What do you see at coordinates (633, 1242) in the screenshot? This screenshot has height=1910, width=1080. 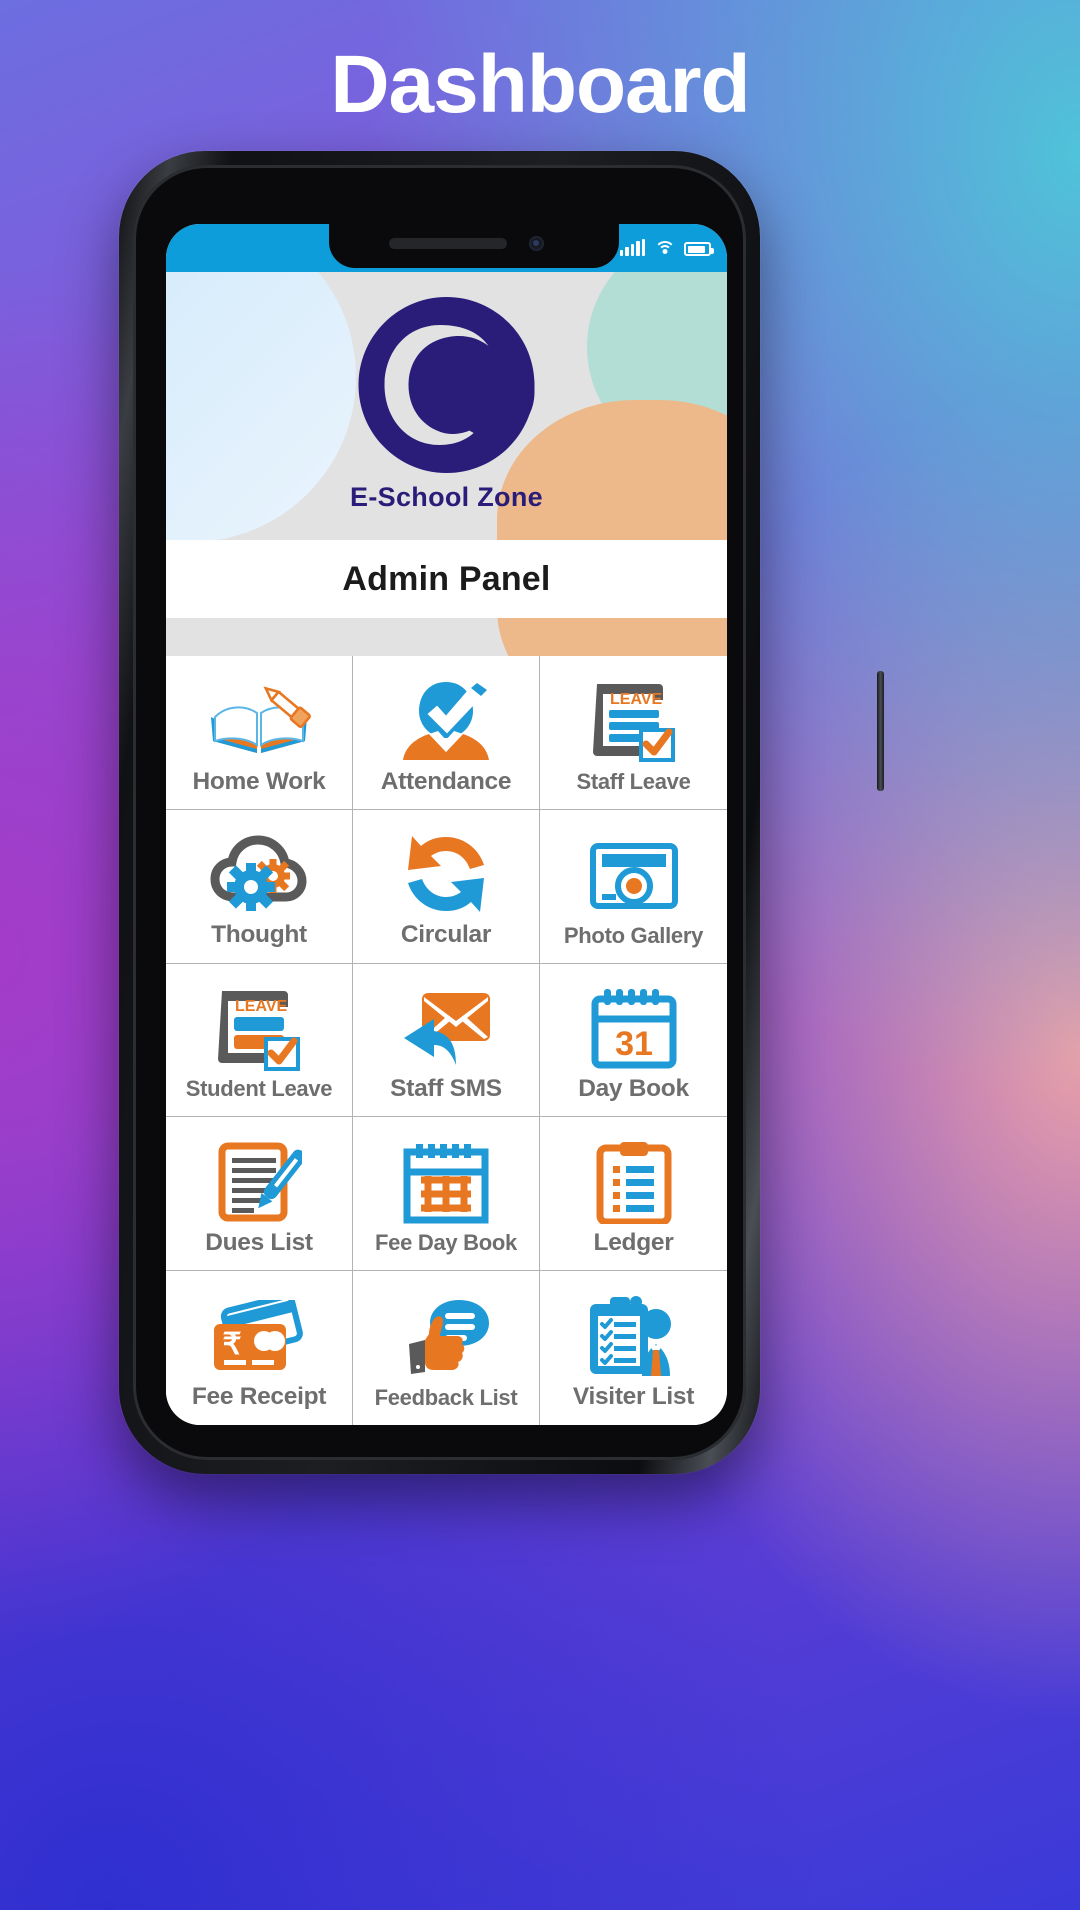 I see `grid-item-label: Ledger` at bounding box center [633, 1242].